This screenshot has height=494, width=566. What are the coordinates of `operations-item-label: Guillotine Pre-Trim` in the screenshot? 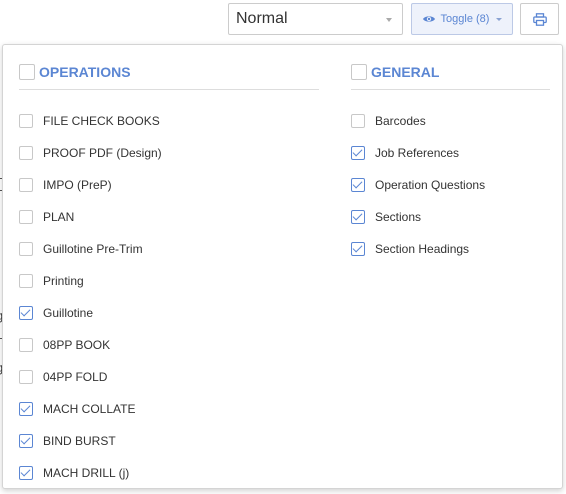 It's located at (93, 249).